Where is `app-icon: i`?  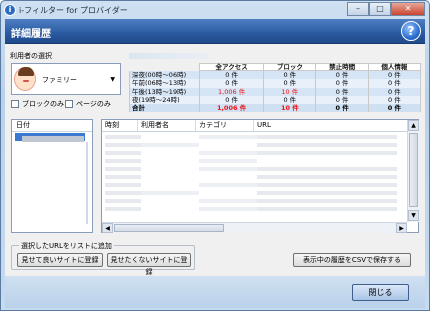
app-icon: i is located at coordinates (10, 10).